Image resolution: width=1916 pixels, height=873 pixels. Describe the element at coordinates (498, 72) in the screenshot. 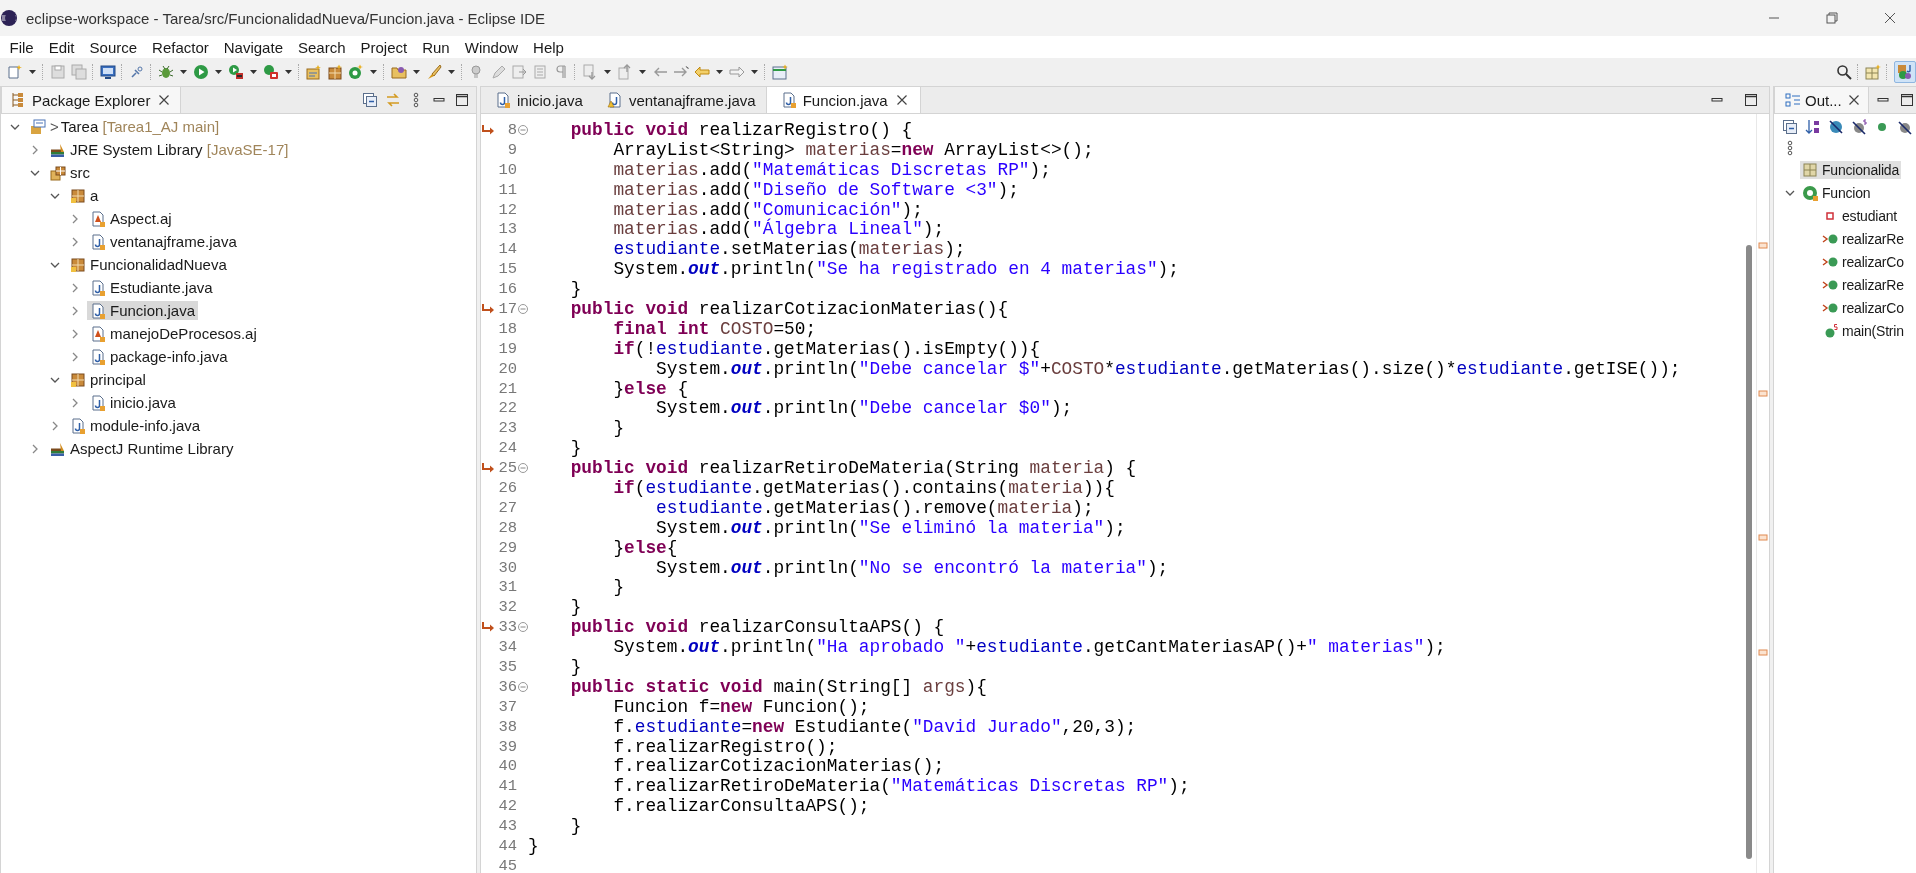

I see `pen-icon` at that location.